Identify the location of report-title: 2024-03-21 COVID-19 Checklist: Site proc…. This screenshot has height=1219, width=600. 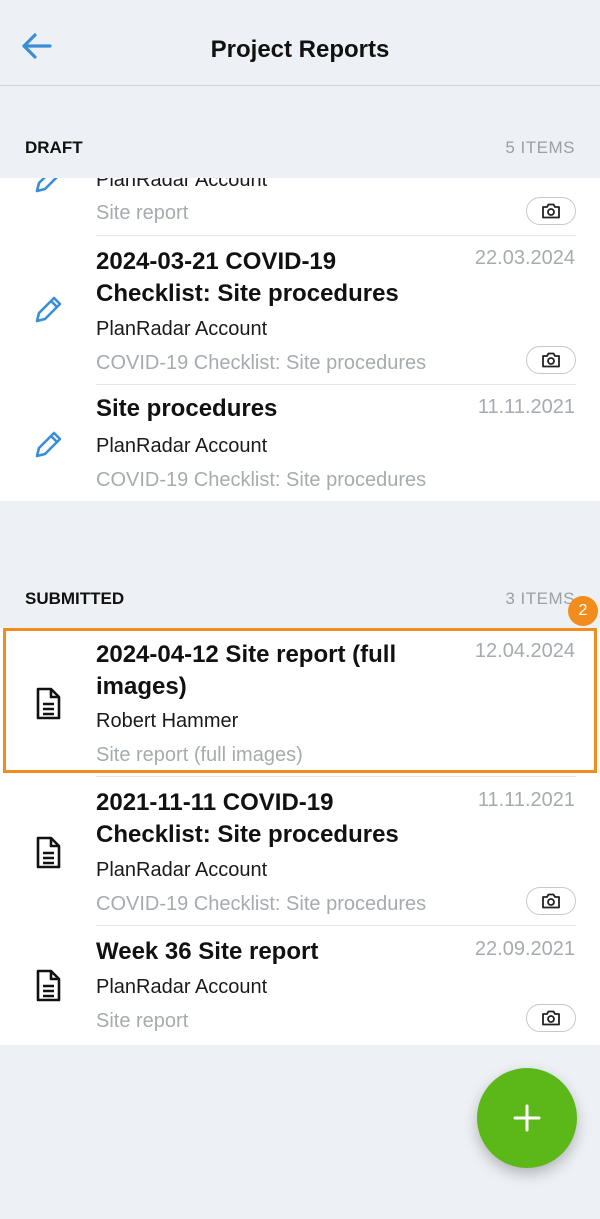
(247, 277).